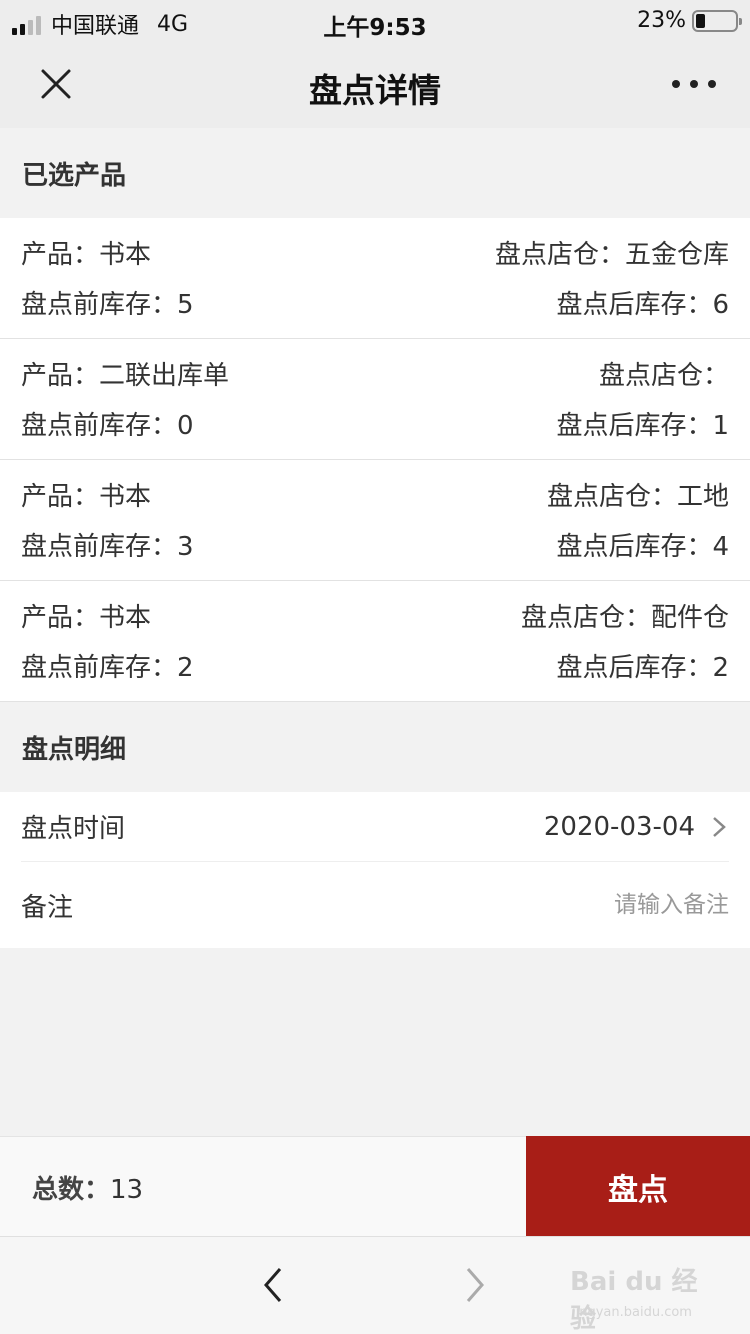 The width and height of the screenshot is (750, 1334). What do you see at coordinates (642, 305) in the screenshot?
I see `stock-after: 盘点后库存：6` at bounding box center [642, 305].